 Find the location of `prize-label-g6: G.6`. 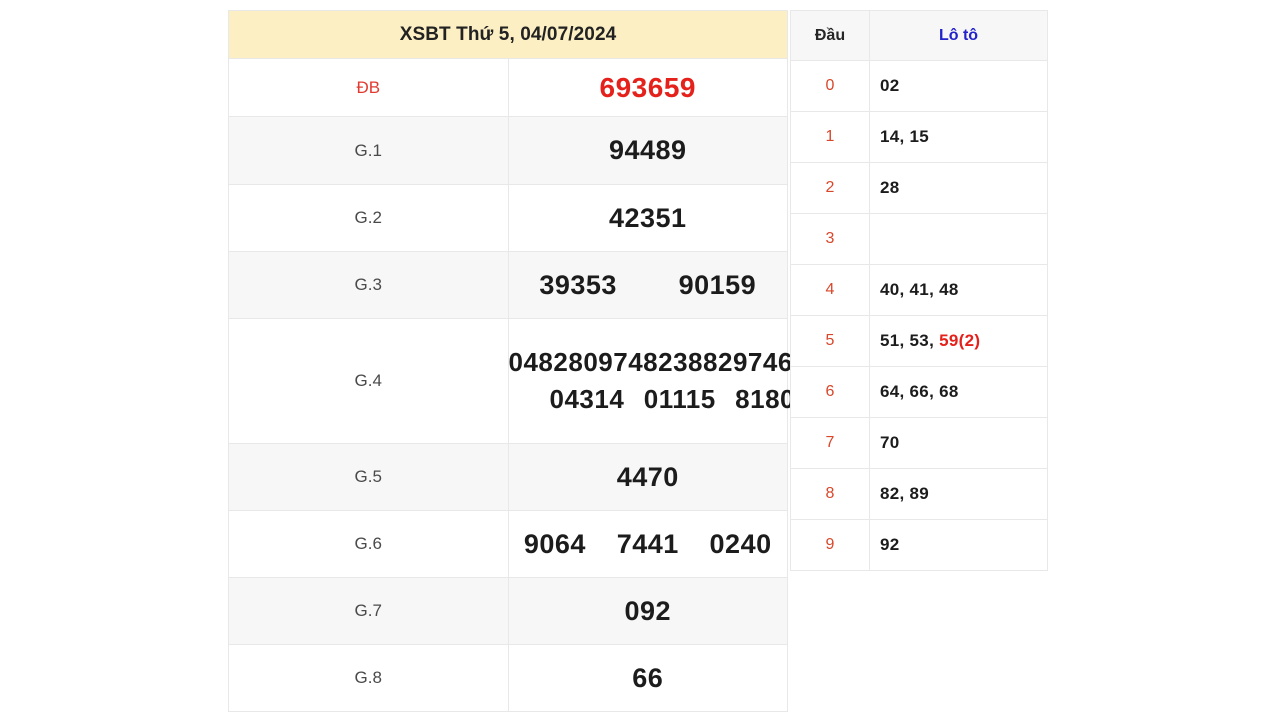

prize-label-g6: G.6 is located at coordinates (368, 544).